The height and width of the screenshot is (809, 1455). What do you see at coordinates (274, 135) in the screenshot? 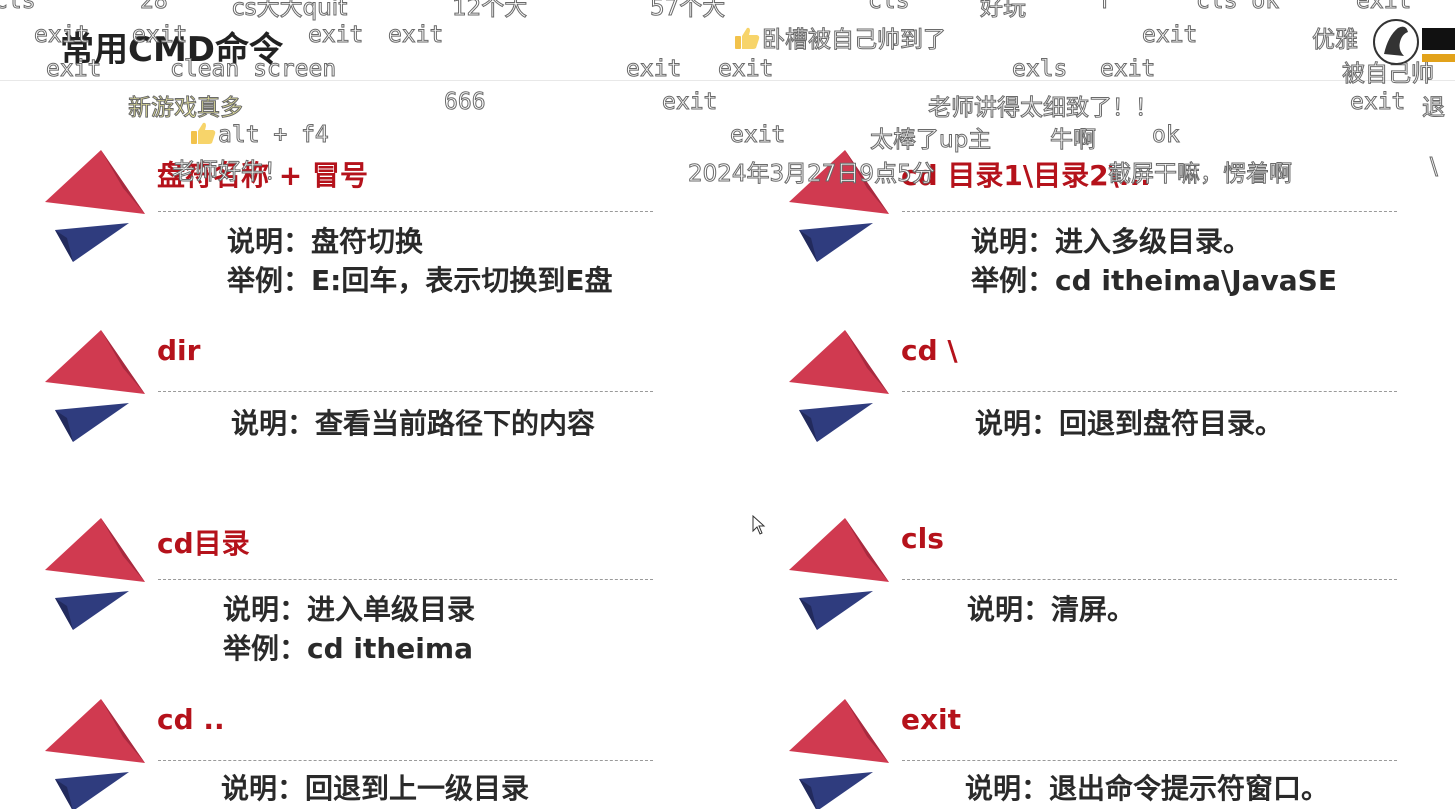
I see `danmaku-text: alt + f4` at bounding box center [274, 135].